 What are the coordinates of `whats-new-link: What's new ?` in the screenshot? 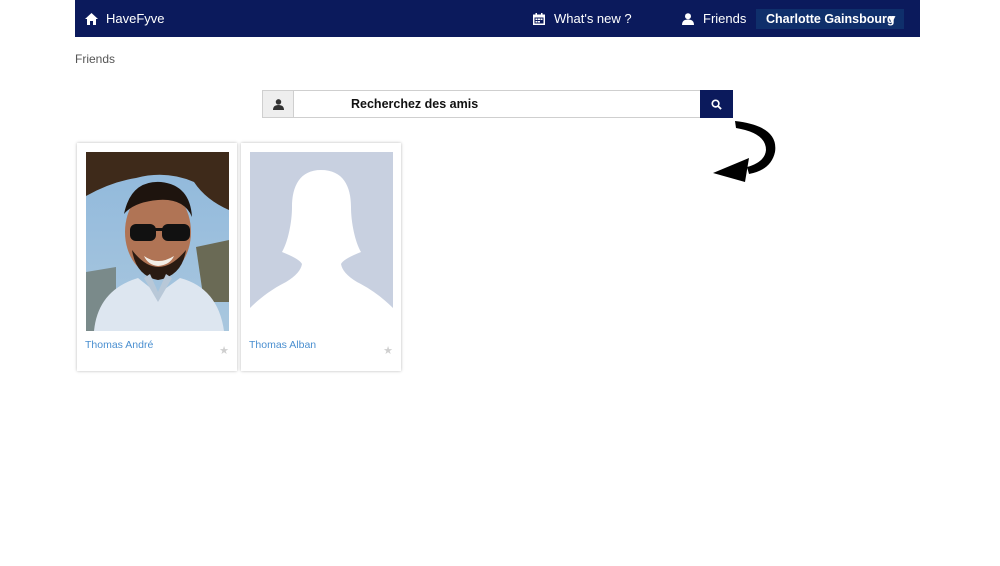 It's located at (582, 18).